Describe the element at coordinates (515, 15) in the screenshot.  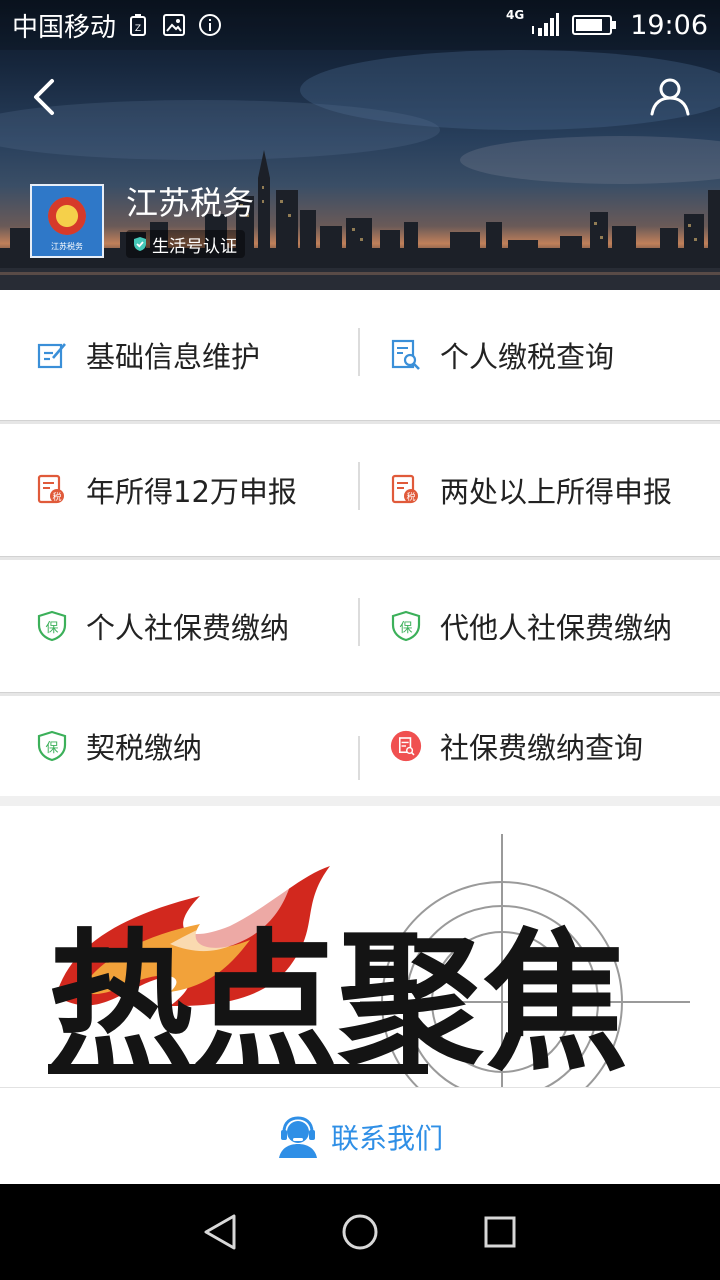
I see `network-type: 4G` at that location.